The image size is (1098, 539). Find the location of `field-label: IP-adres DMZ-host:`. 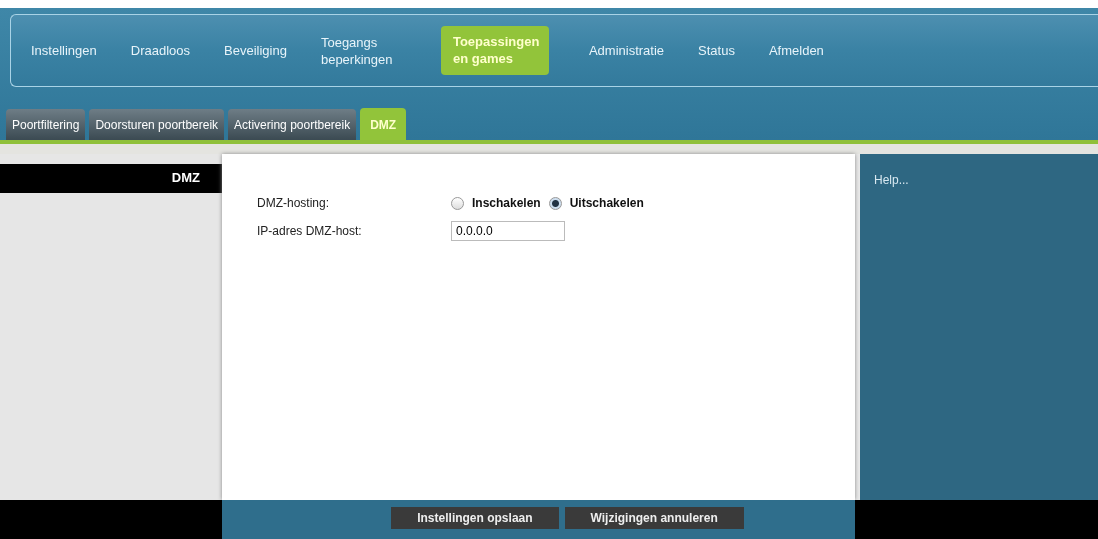

field-label: IP-adres DMZ-host: is located at coordinates (310, 231).